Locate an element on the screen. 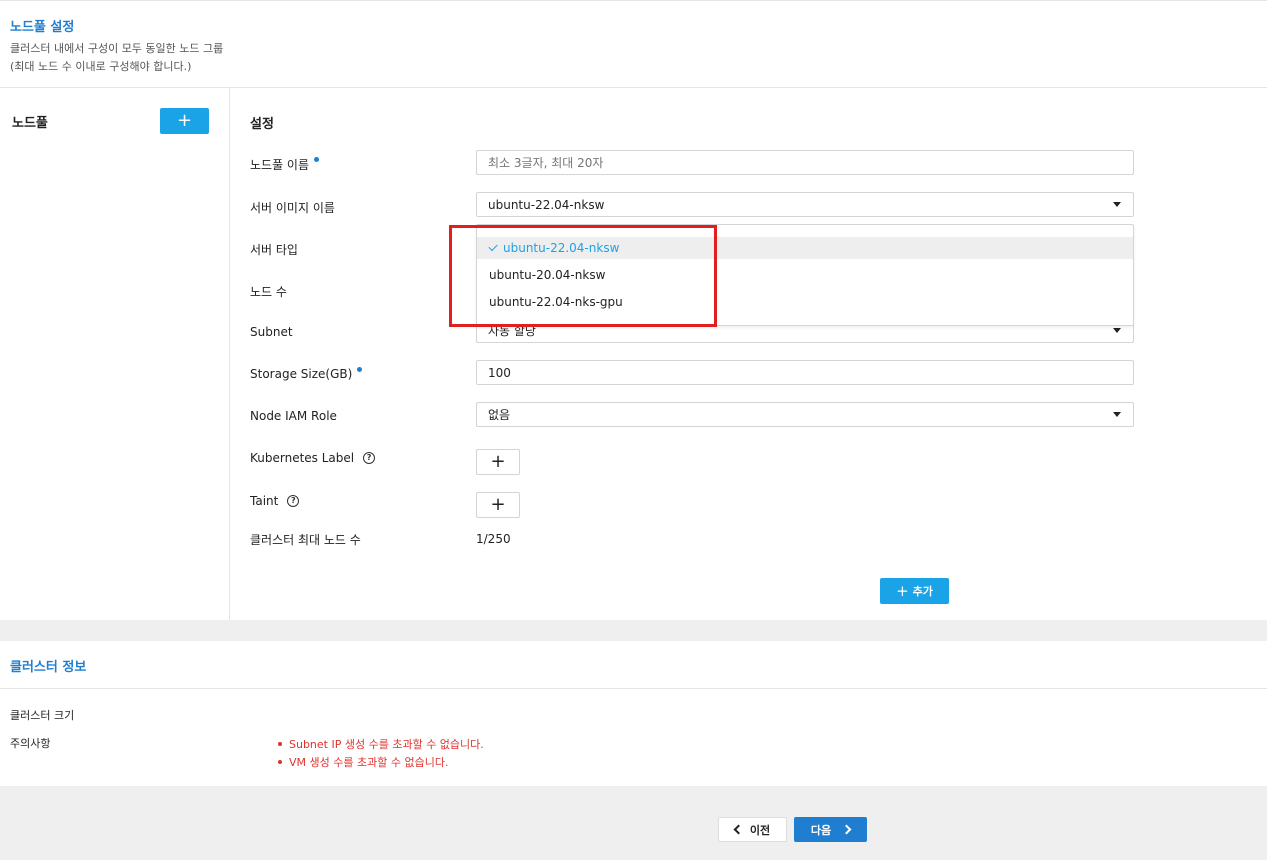  taint-label: Taint ? is located at coordinates (275, 501).